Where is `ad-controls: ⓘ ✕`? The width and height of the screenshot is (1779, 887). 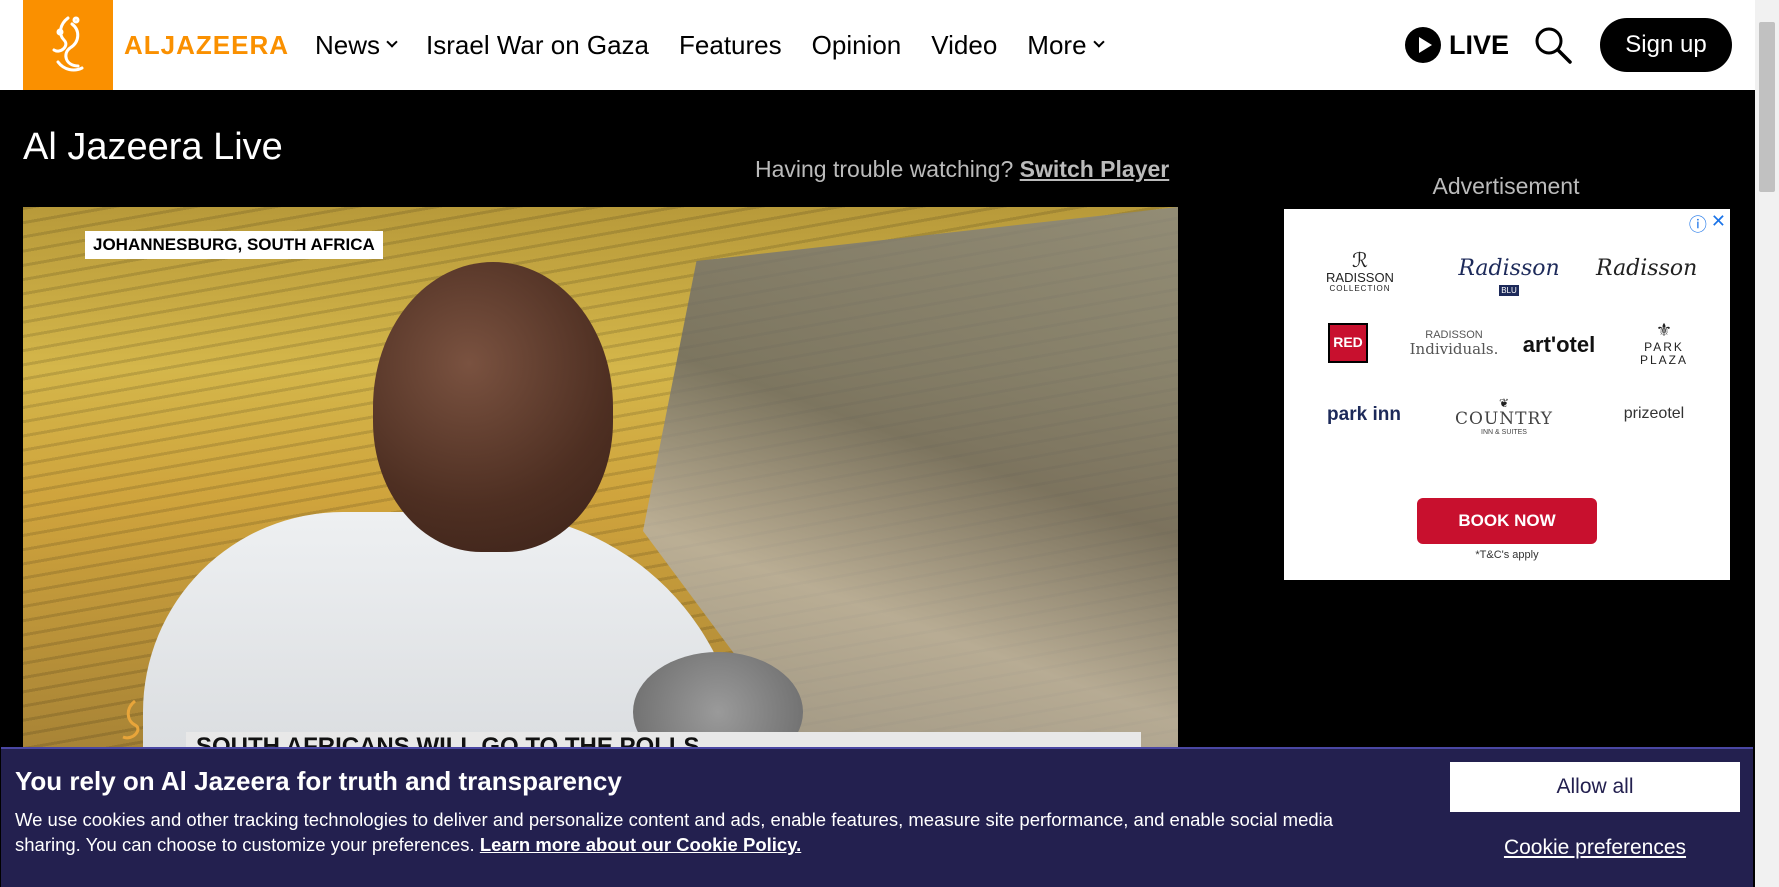
ad-controls: ⓘ ✕ is located at coordinates (1707, 224).